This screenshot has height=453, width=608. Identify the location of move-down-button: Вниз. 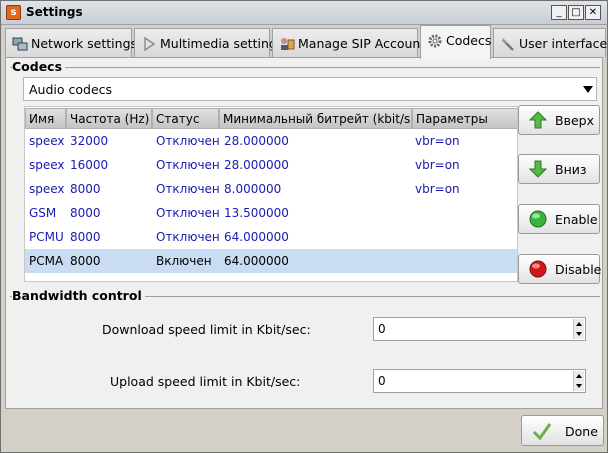
(559, 169).